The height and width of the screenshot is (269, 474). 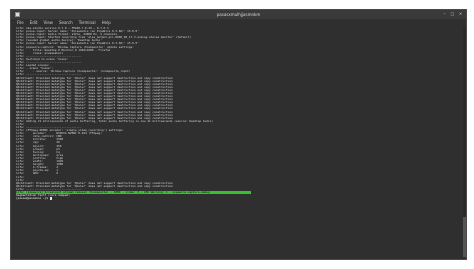 What do you see at coordinates (460, 13) in the screenshot?
I see `close-button: ×` at bounding box center [460, 13].